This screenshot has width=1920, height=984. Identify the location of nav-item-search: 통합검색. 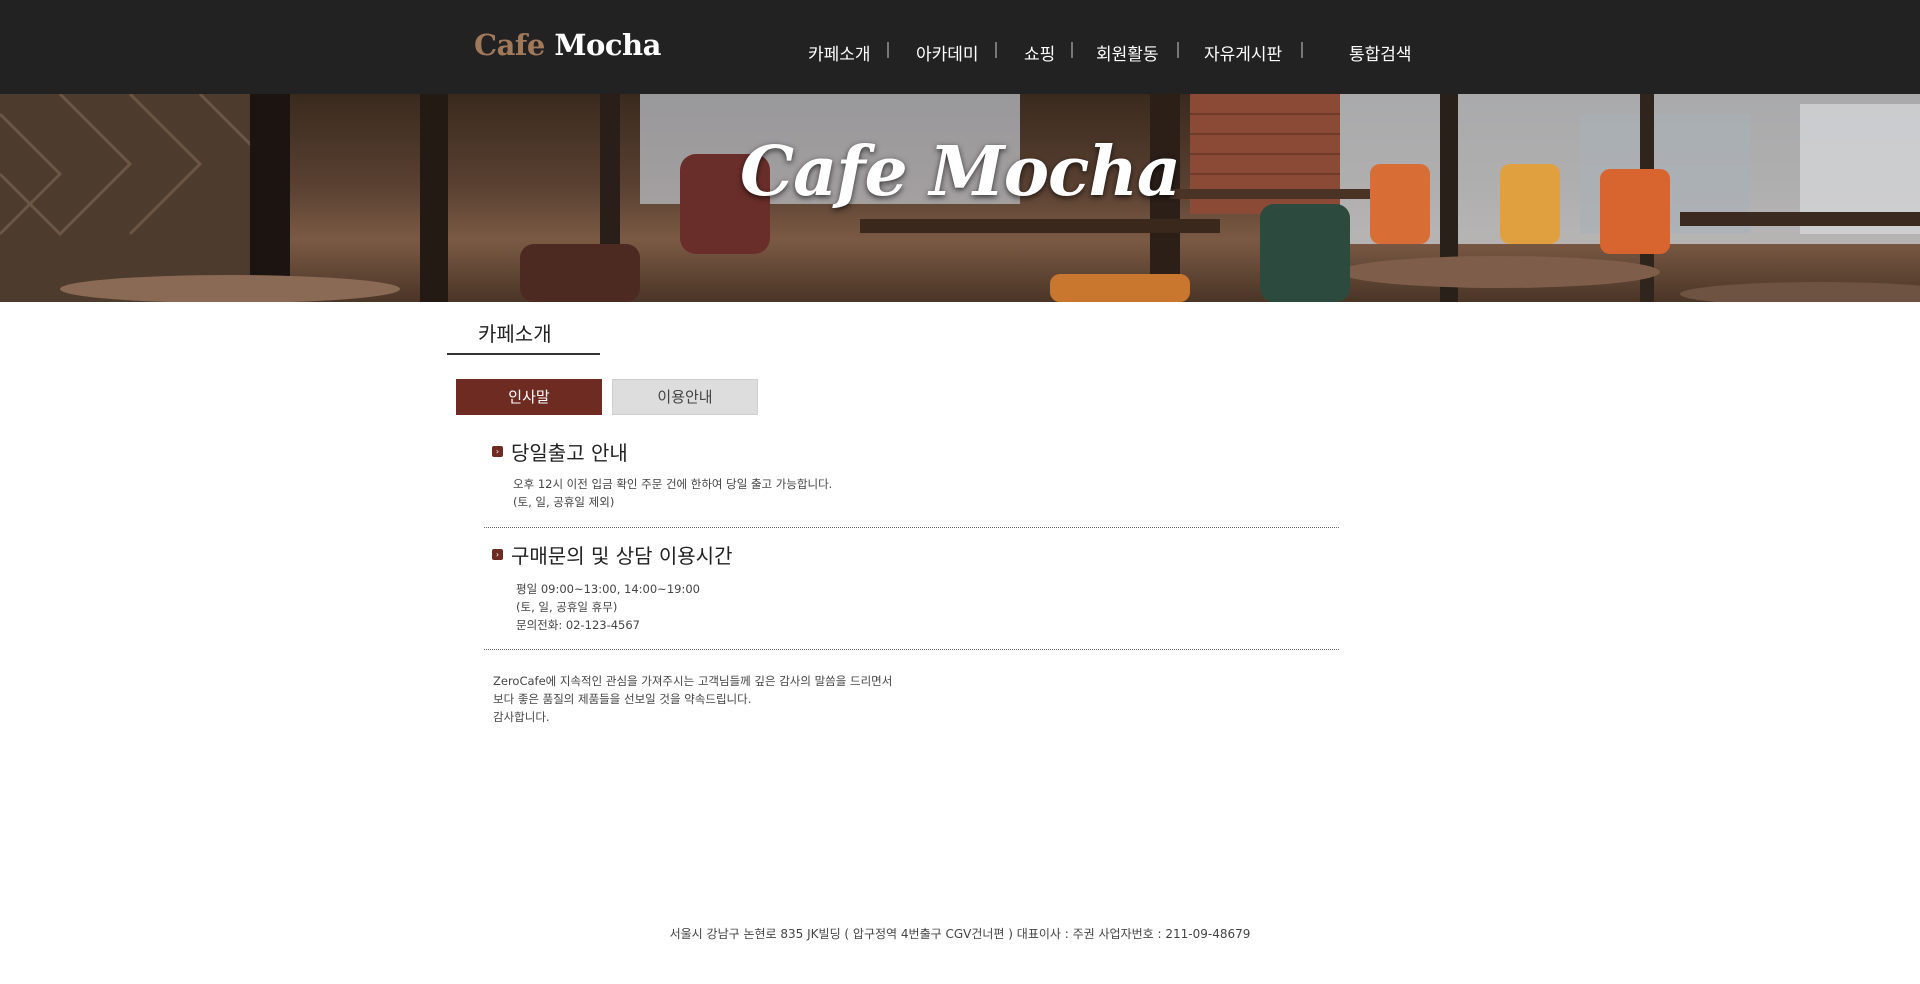
(1380, 52).